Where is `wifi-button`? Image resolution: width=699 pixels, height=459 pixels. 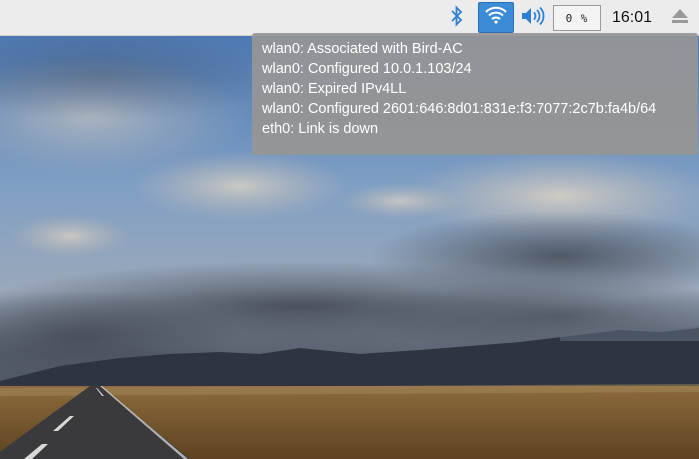
wifi-button is located at coordinates (496, 17).